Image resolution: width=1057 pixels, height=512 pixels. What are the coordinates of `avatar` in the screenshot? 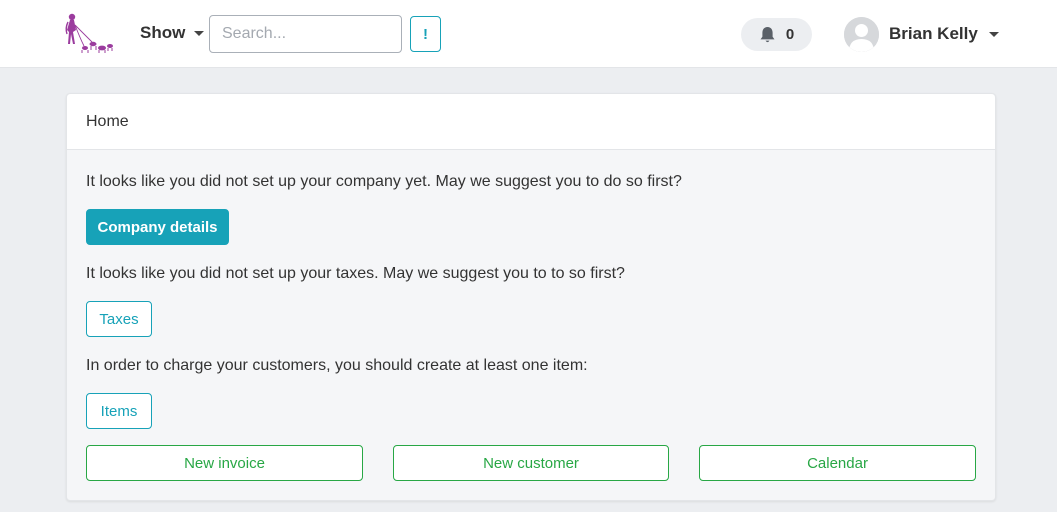 It's located at (861, 34).